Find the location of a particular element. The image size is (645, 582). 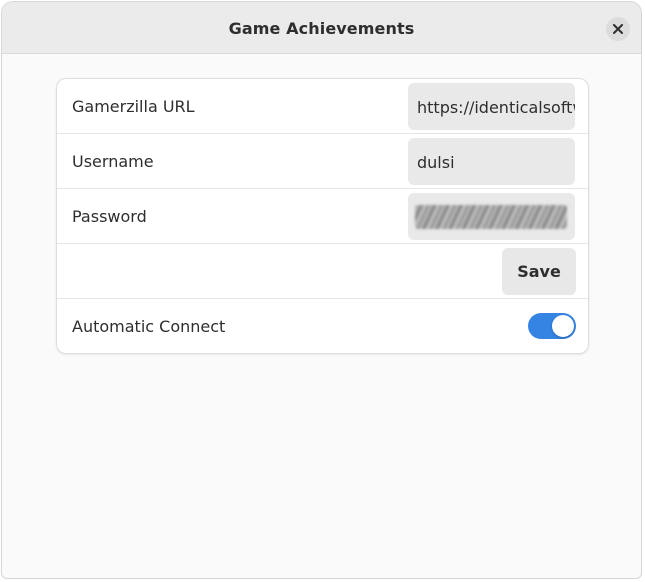

window-title: Game Achievements is located at coordinates (321, 28).